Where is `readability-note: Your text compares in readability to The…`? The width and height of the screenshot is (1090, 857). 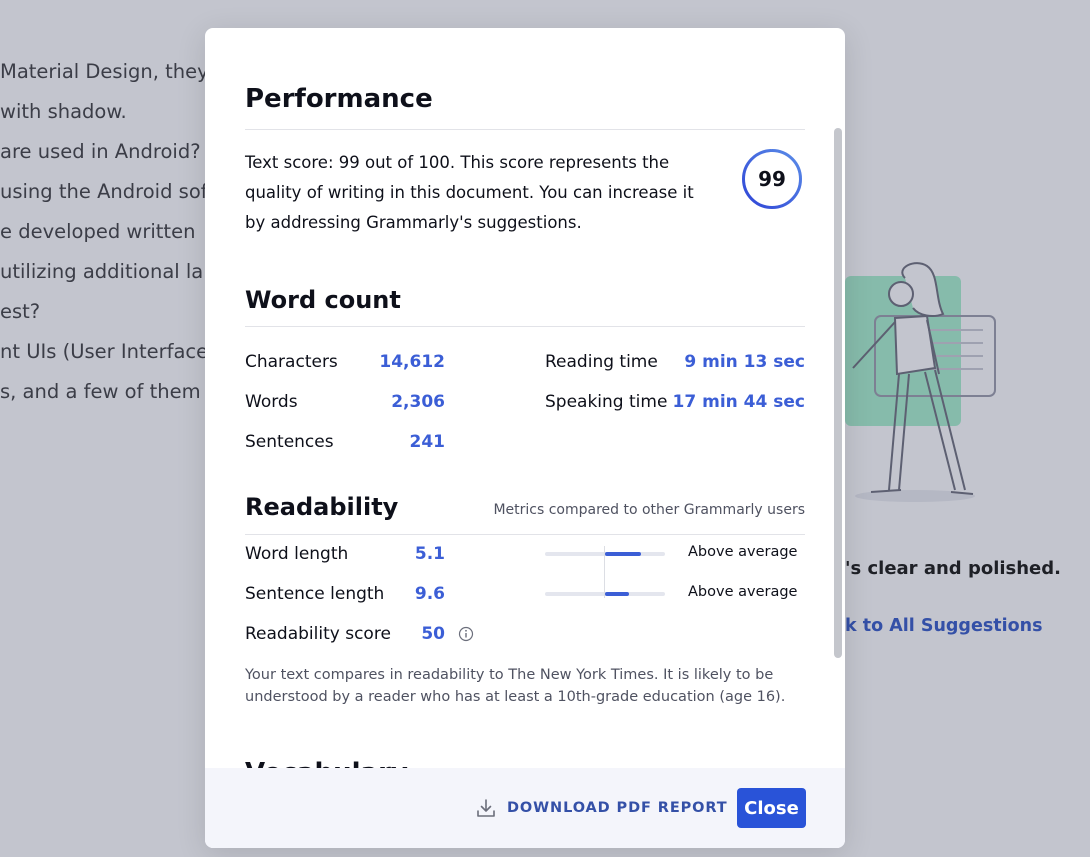
readability-note: Your text compares in readability to The… is located at coordinates (515, 686).